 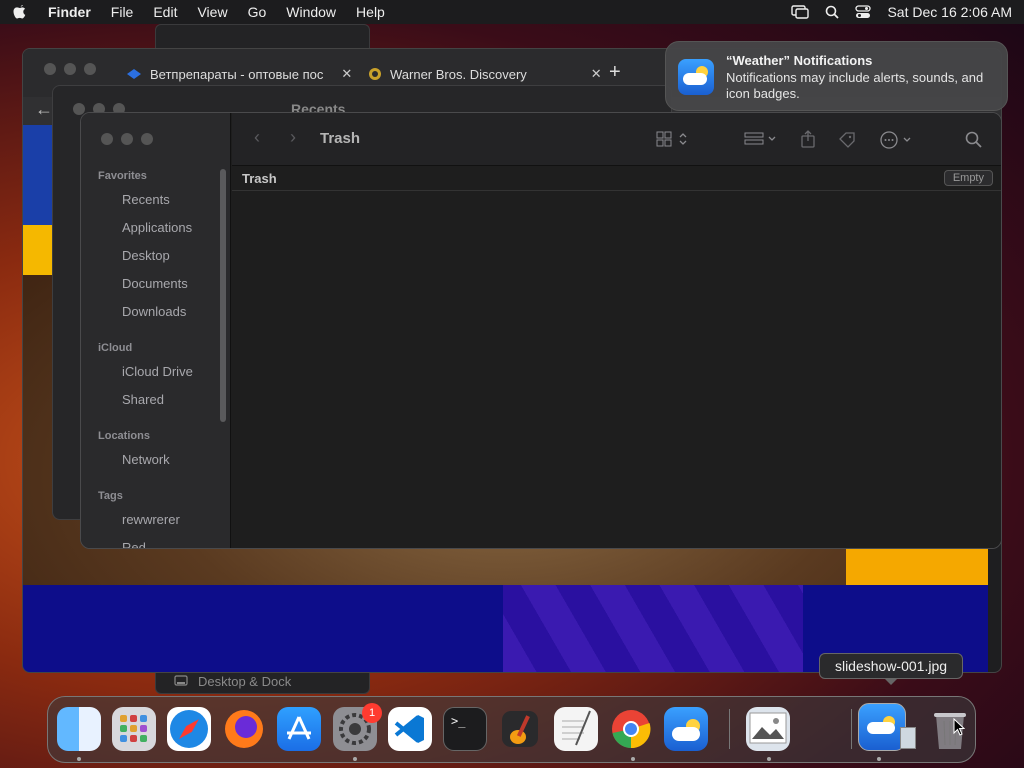 What do you see at coordinates (299, 729) in the screenshot?
I see `app-store-dock-icon` at bounding box center [299, 729].